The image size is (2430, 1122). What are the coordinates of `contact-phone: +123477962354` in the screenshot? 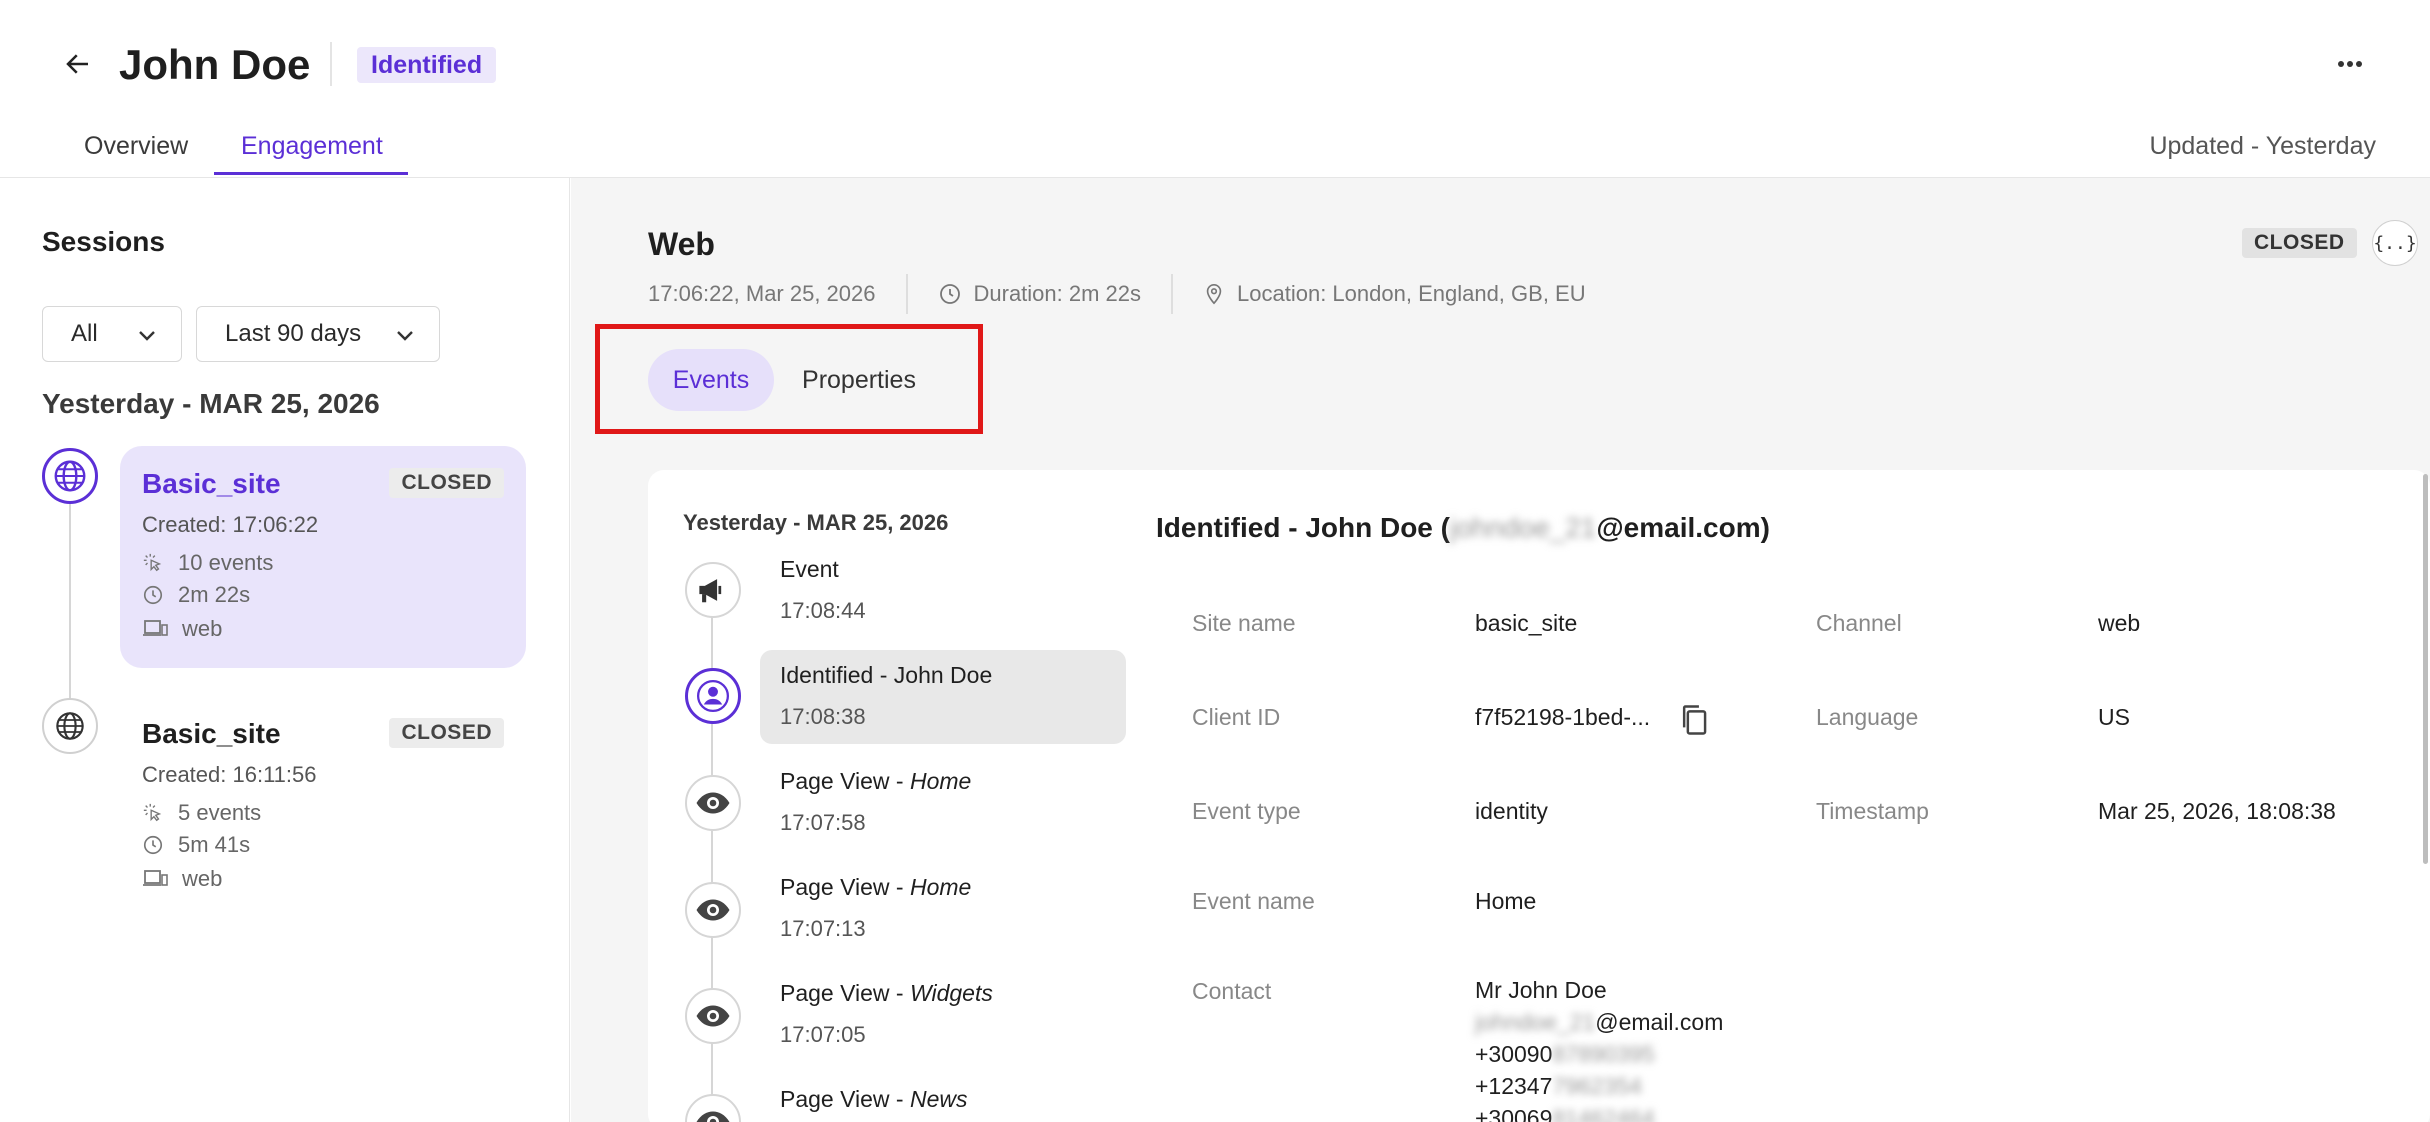 It's located at (1558, 1086).